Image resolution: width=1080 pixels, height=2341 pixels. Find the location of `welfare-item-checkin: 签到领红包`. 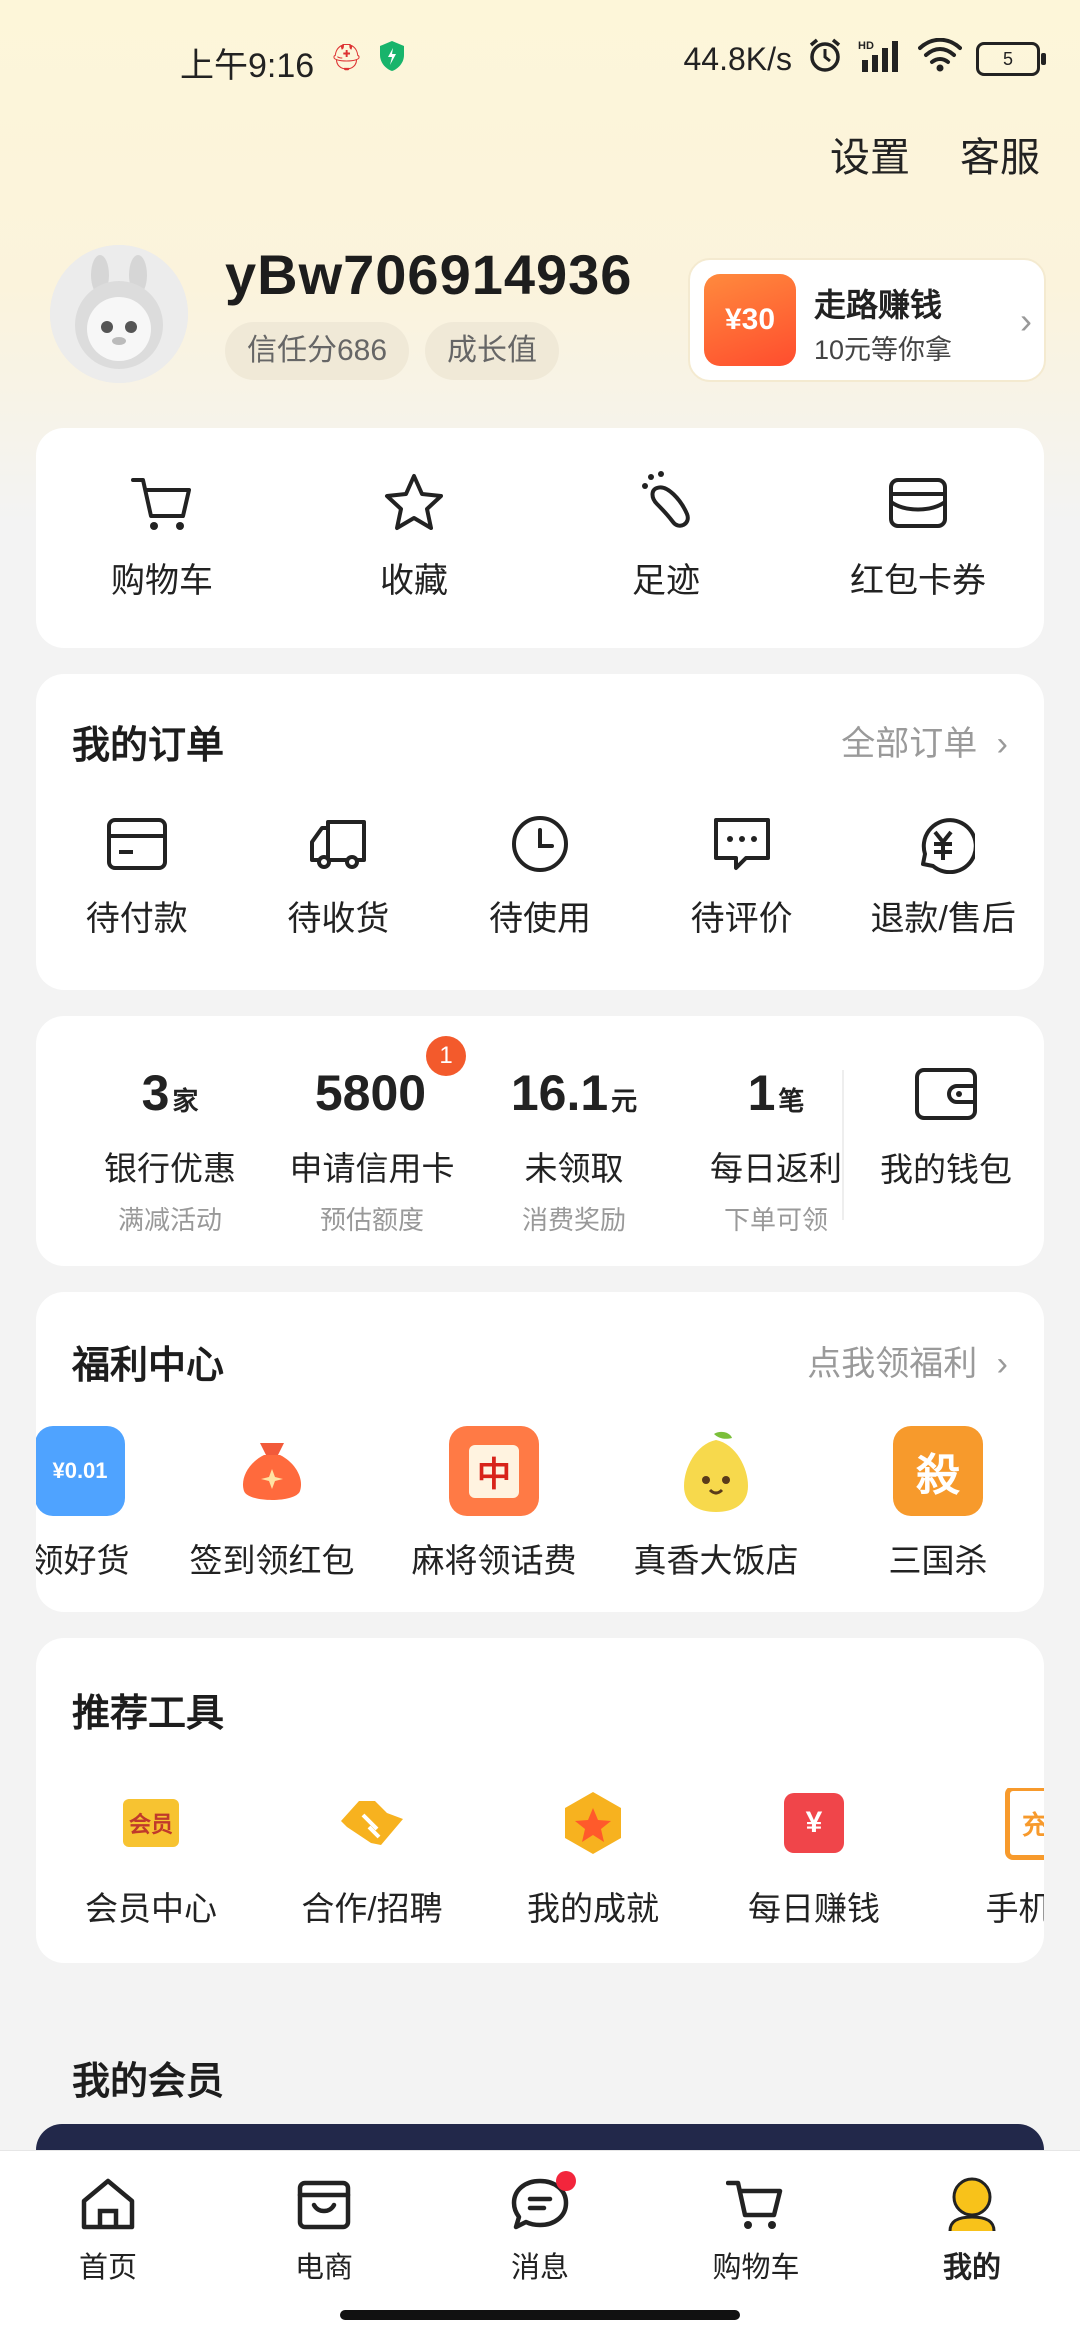

welfare-item-checkin: 签到领红包 is located at coordinates (272, 1504).